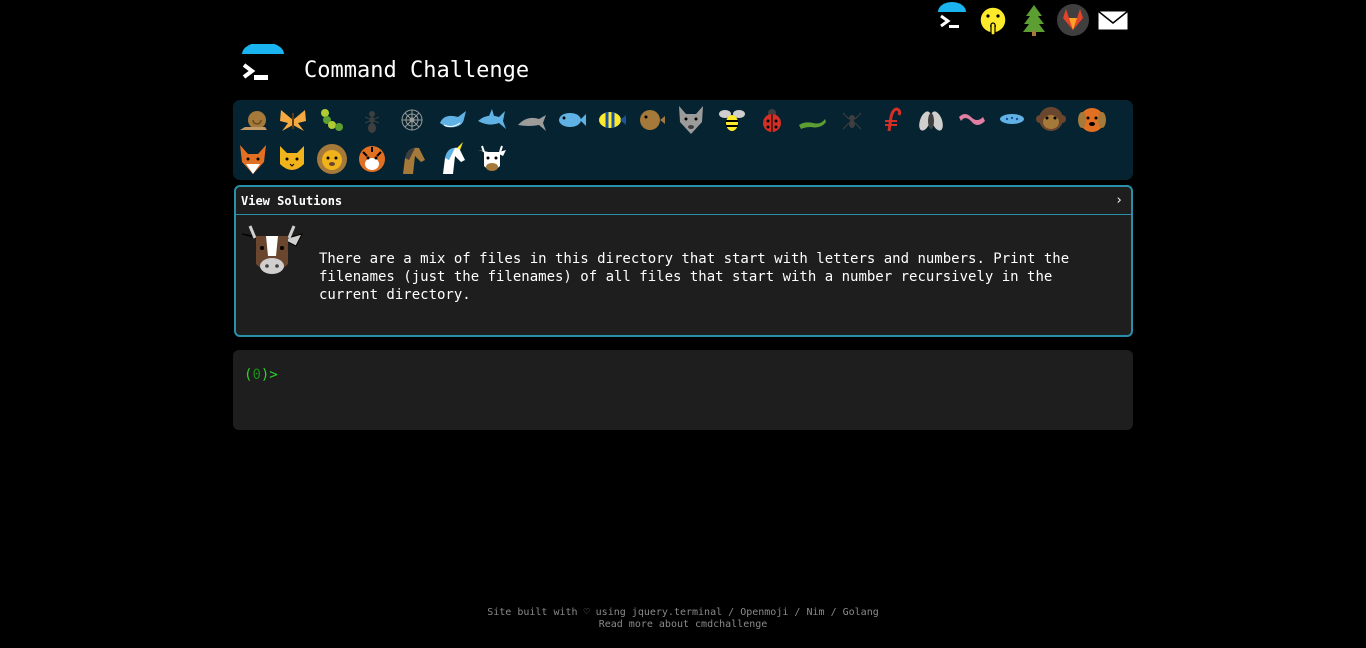  I want to click on challenge-list, so click(683, 140).